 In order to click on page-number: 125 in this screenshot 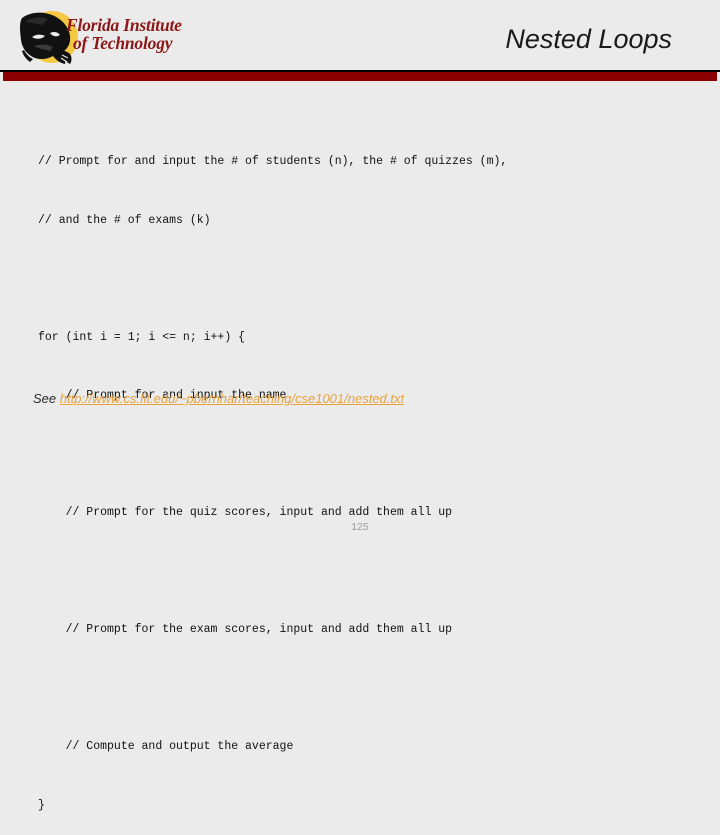, I will do `click(360, 527)`.